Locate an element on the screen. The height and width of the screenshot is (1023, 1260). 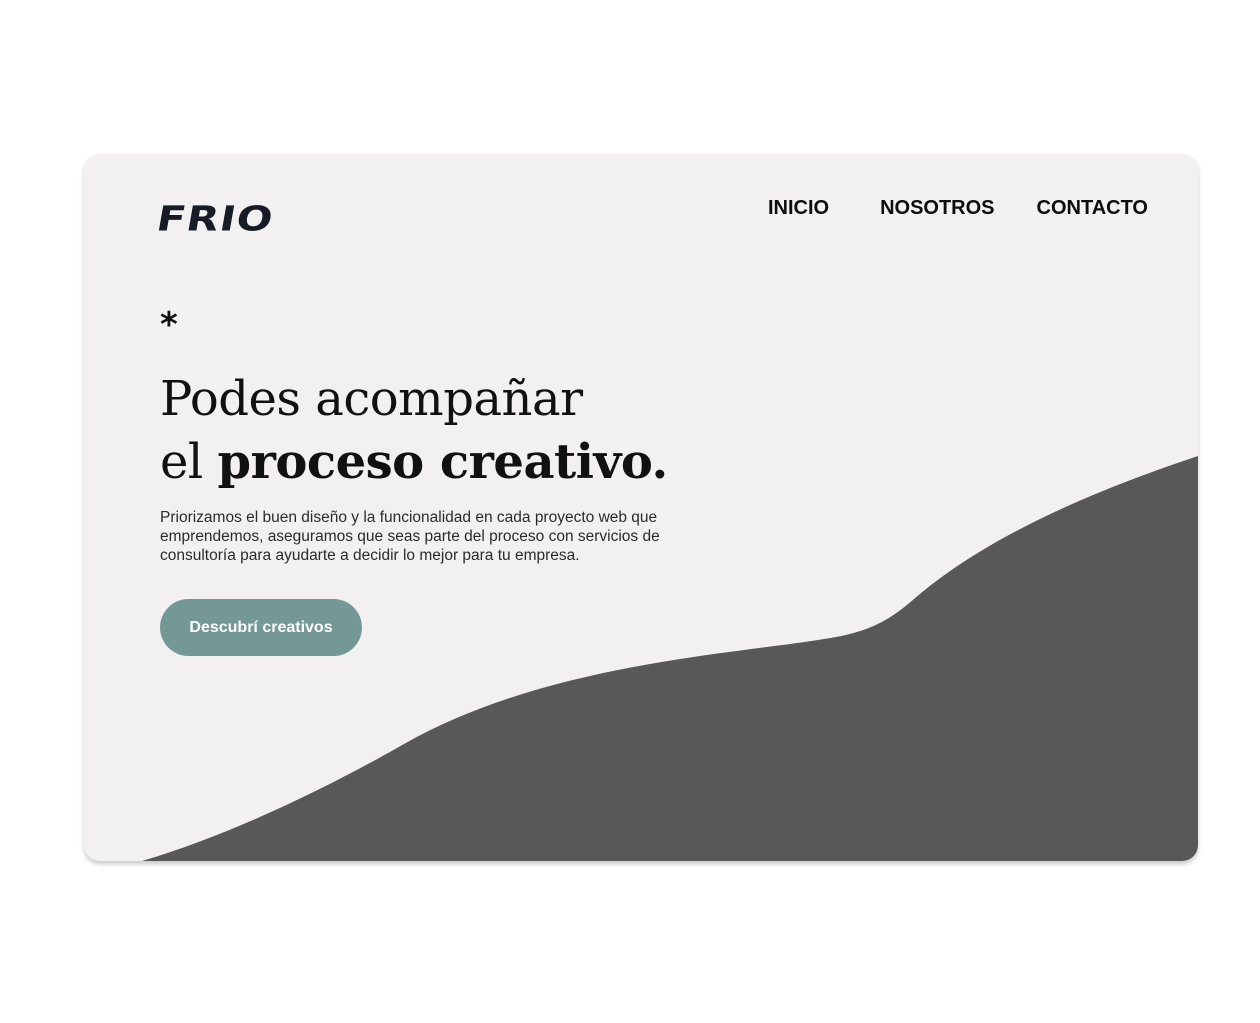
nav-inicio: INICIO is located at coordinates (798, 208).